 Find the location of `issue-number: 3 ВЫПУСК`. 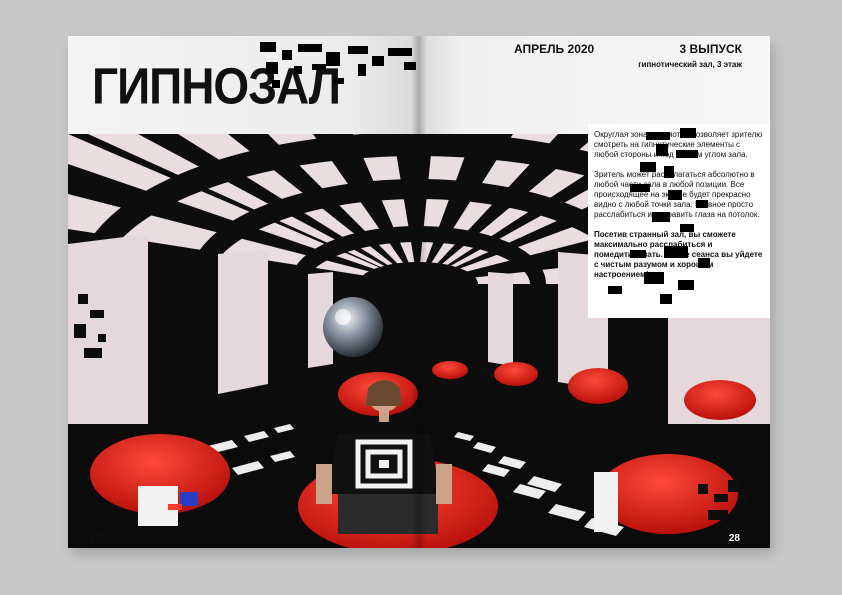

issue-number: 3 ВЫПУСК is located at coordinates (710, 49).